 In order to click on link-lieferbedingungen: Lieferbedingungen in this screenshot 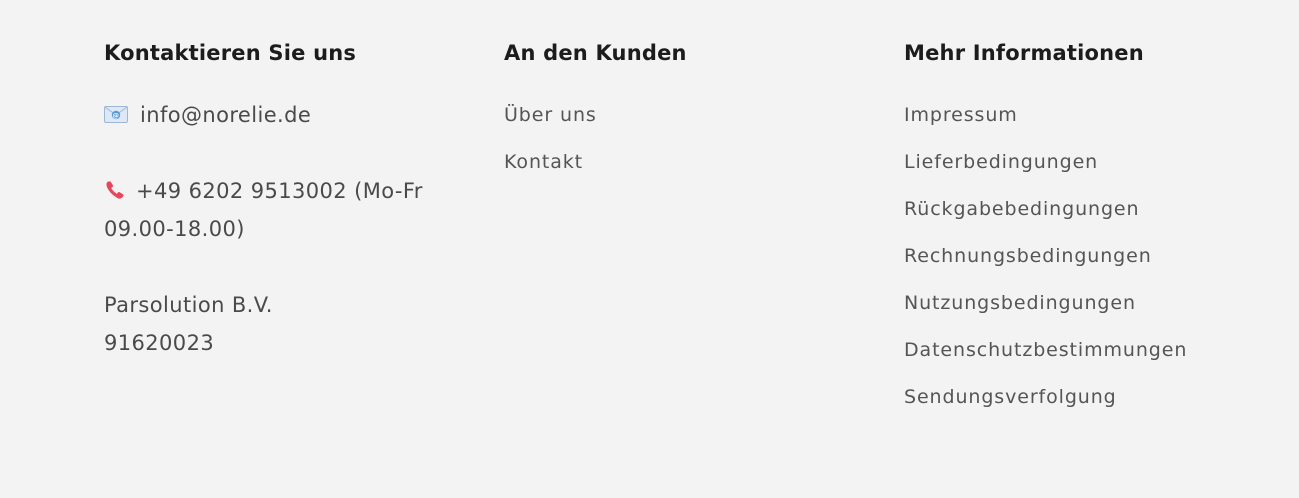, I will do `click(1001, 162)`.